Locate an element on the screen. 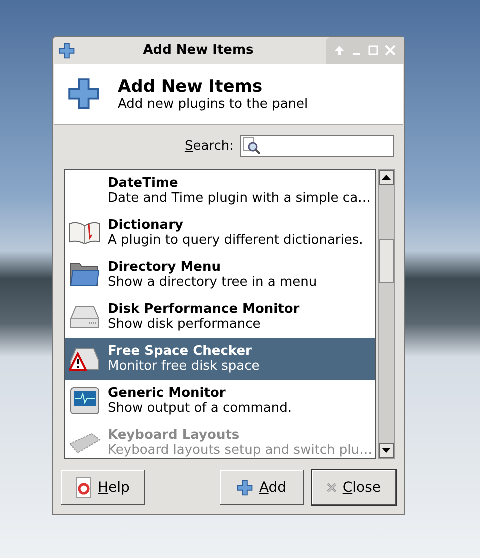 The image size is (480, 558). window-plus-icon is located at coordinates (67, 50).